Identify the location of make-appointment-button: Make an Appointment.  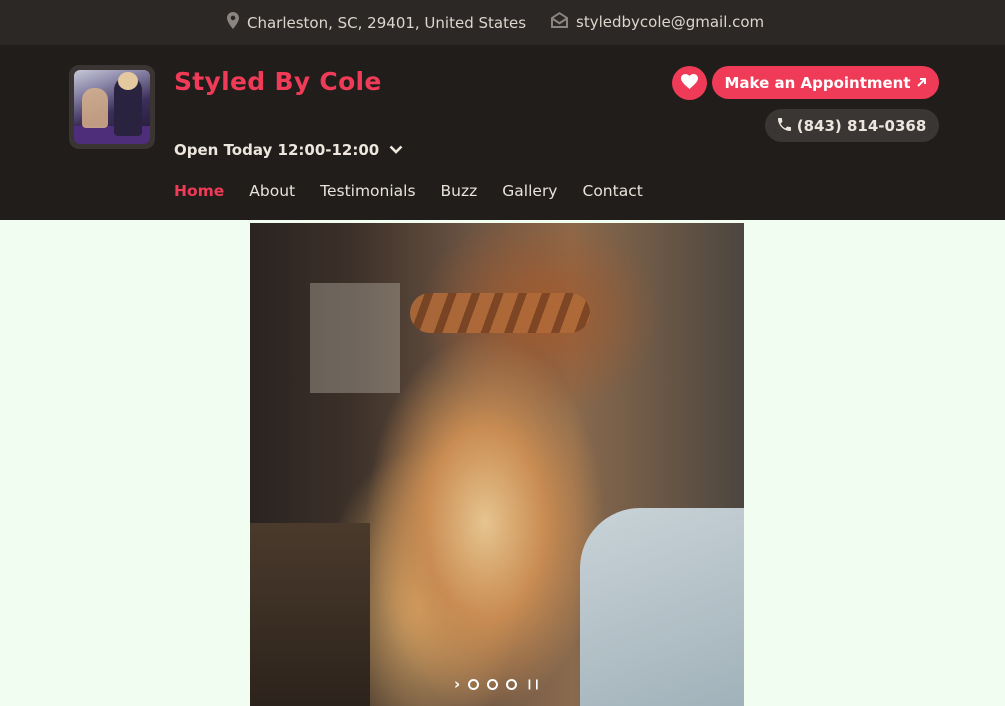
(825, 82).